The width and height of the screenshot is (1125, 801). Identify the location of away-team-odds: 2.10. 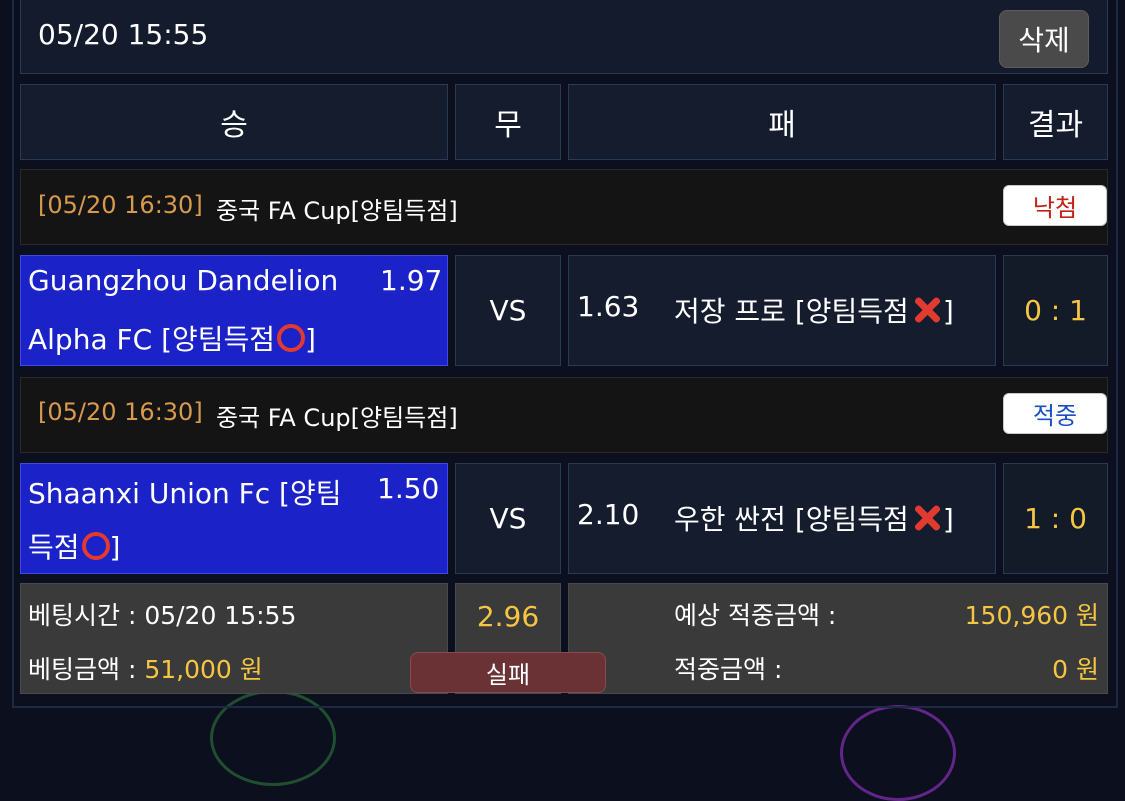
(608, 514).